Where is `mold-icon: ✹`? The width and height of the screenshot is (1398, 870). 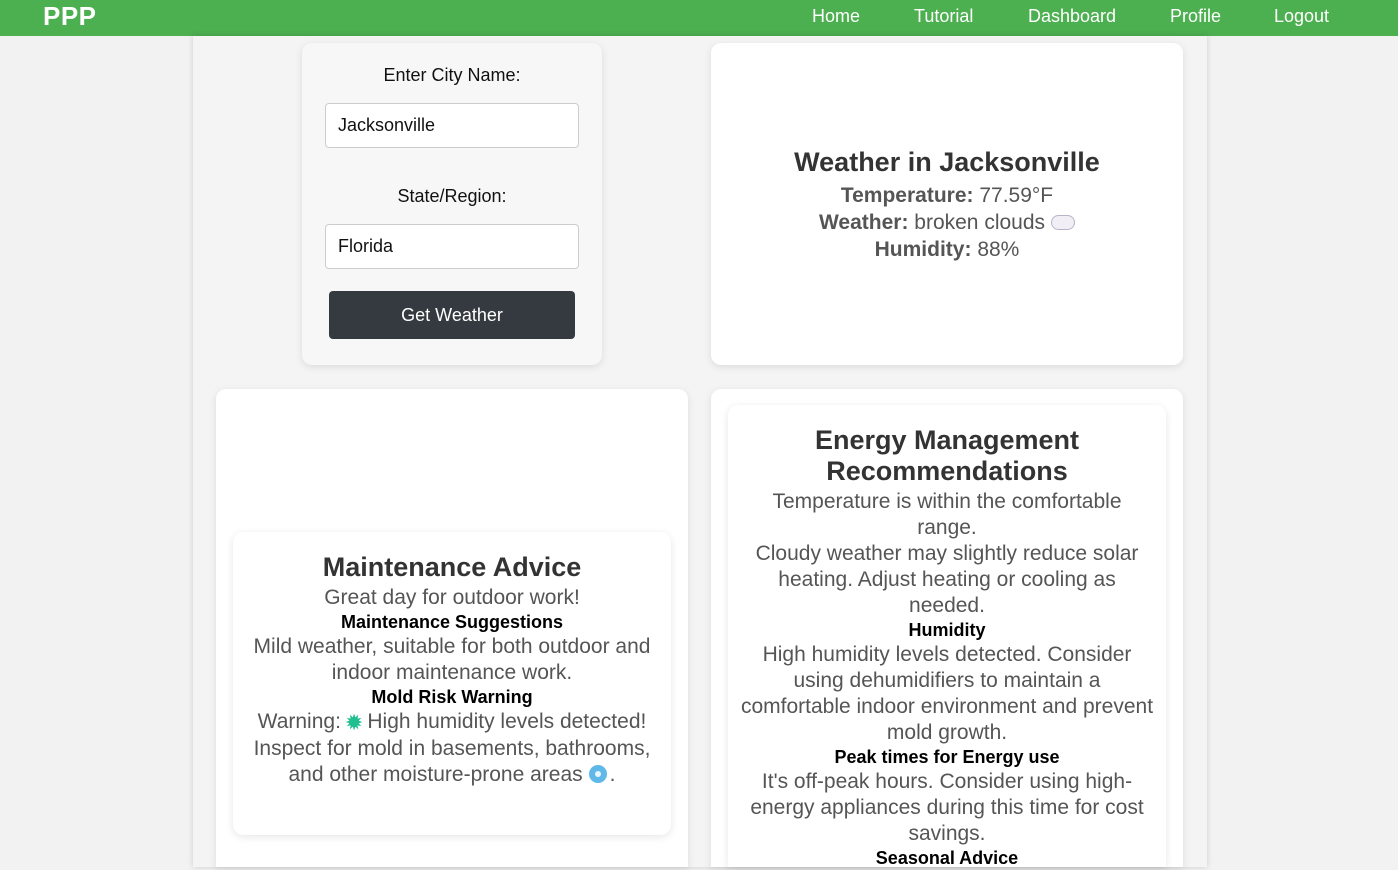
mold-icon: ✹ is located at coordinates (354, 722).